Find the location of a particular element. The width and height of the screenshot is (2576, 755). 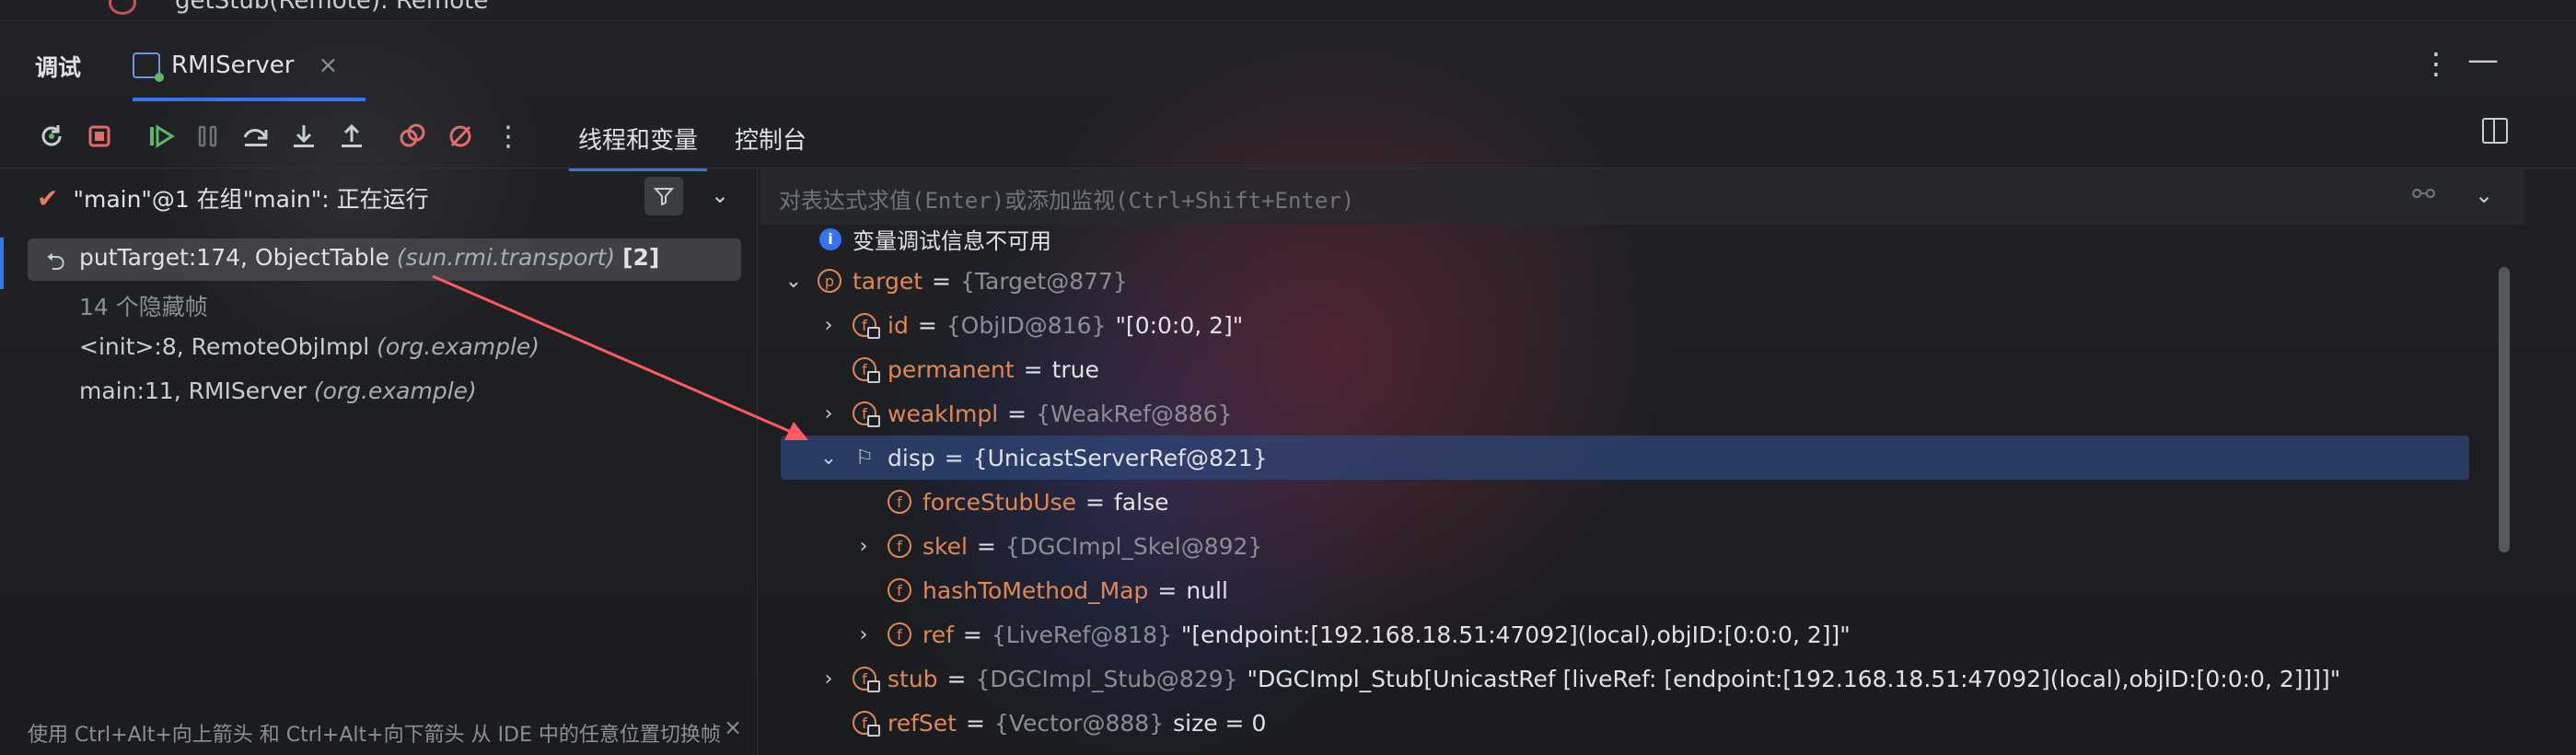

variable-value: size = 0 is located at coordinates (1220, 723).